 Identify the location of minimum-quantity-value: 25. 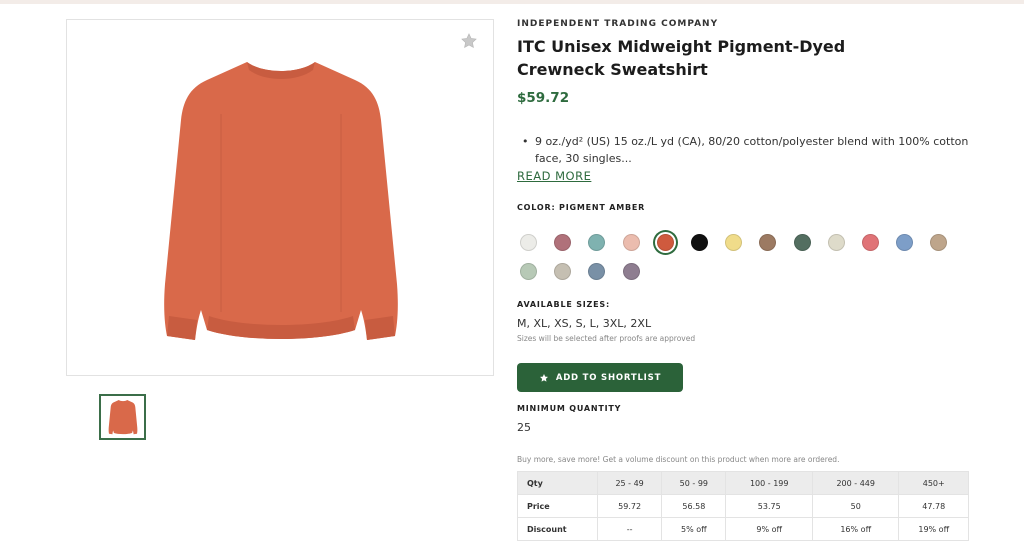
(524, 427).